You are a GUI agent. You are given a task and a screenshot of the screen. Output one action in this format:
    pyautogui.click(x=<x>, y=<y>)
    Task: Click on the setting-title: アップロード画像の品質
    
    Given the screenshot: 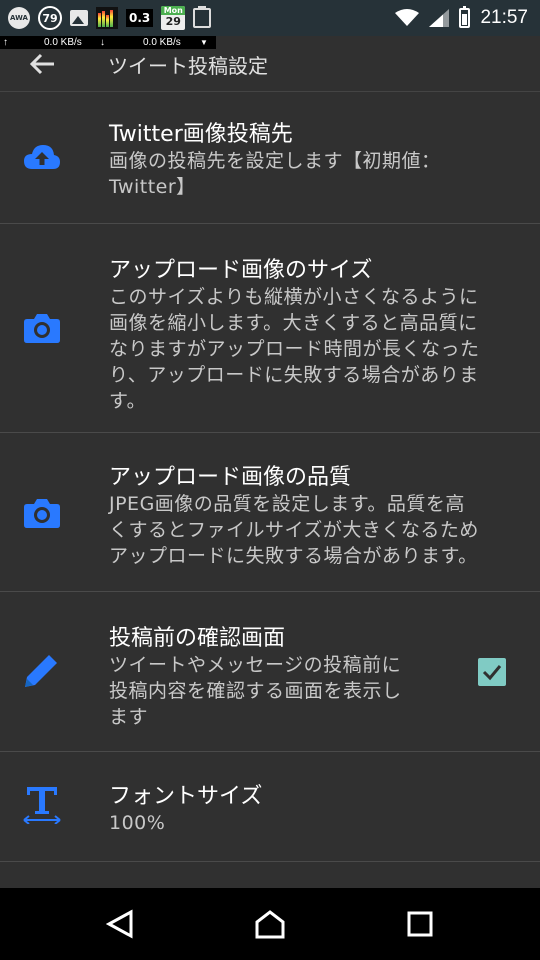 What is the action you would take?
    pyautogui.click(x=230, y=477)
    